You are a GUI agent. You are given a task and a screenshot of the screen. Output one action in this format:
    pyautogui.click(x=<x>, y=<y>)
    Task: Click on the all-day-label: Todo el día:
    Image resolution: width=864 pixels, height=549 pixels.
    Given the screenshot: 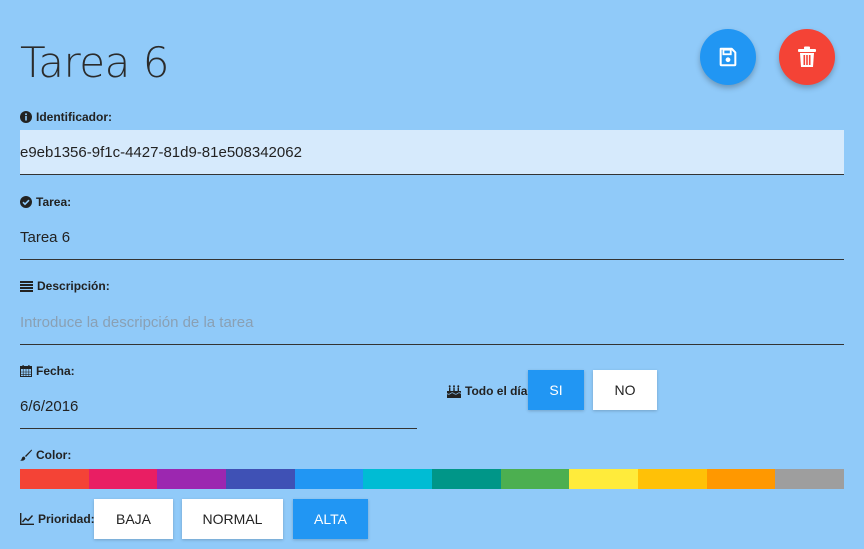 What is the action you would take?
    pyautogui.click(x=489, y=391)
    